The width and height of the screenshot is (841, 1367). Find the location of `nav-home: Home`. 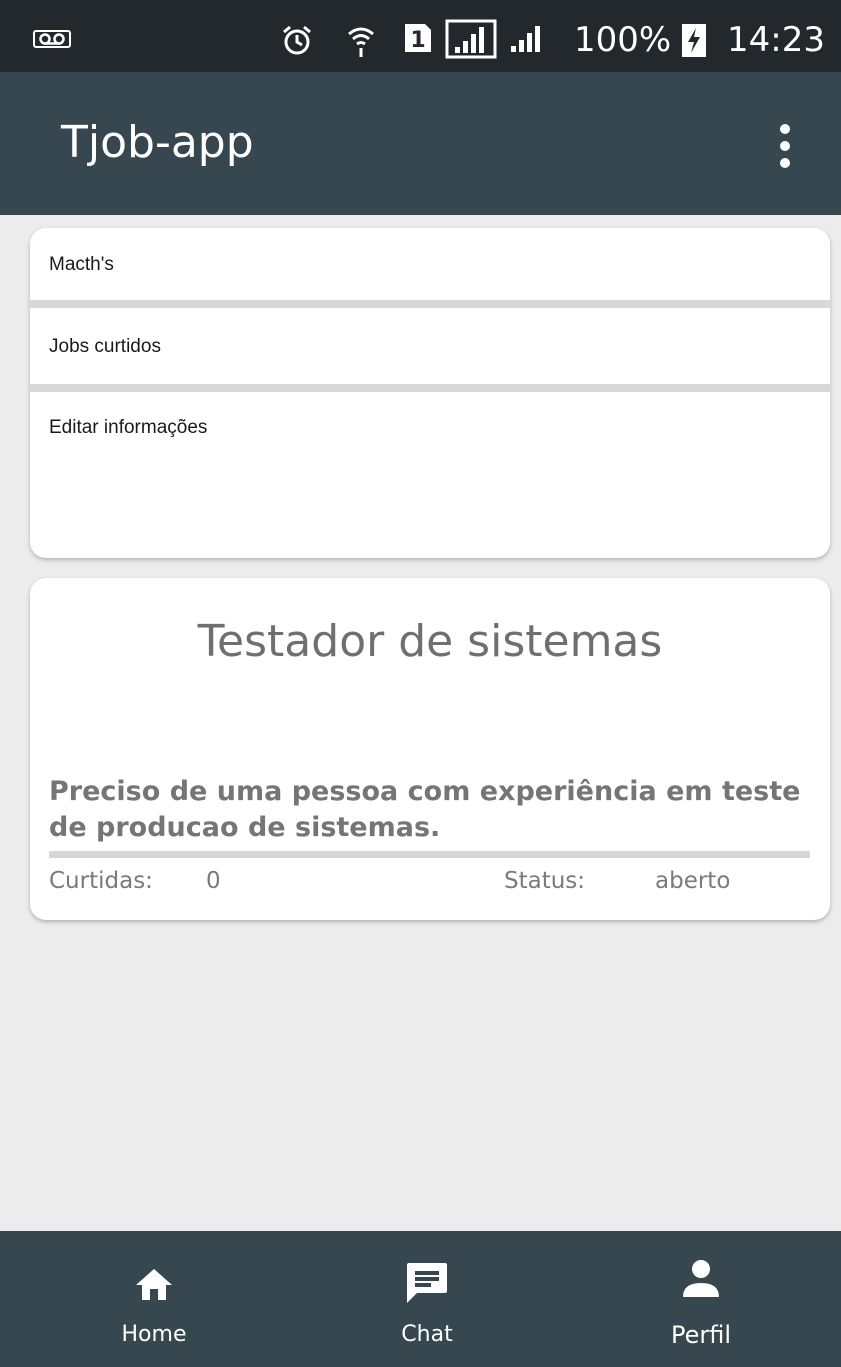

nav-home: Home is located at coordinates (154, 1299).